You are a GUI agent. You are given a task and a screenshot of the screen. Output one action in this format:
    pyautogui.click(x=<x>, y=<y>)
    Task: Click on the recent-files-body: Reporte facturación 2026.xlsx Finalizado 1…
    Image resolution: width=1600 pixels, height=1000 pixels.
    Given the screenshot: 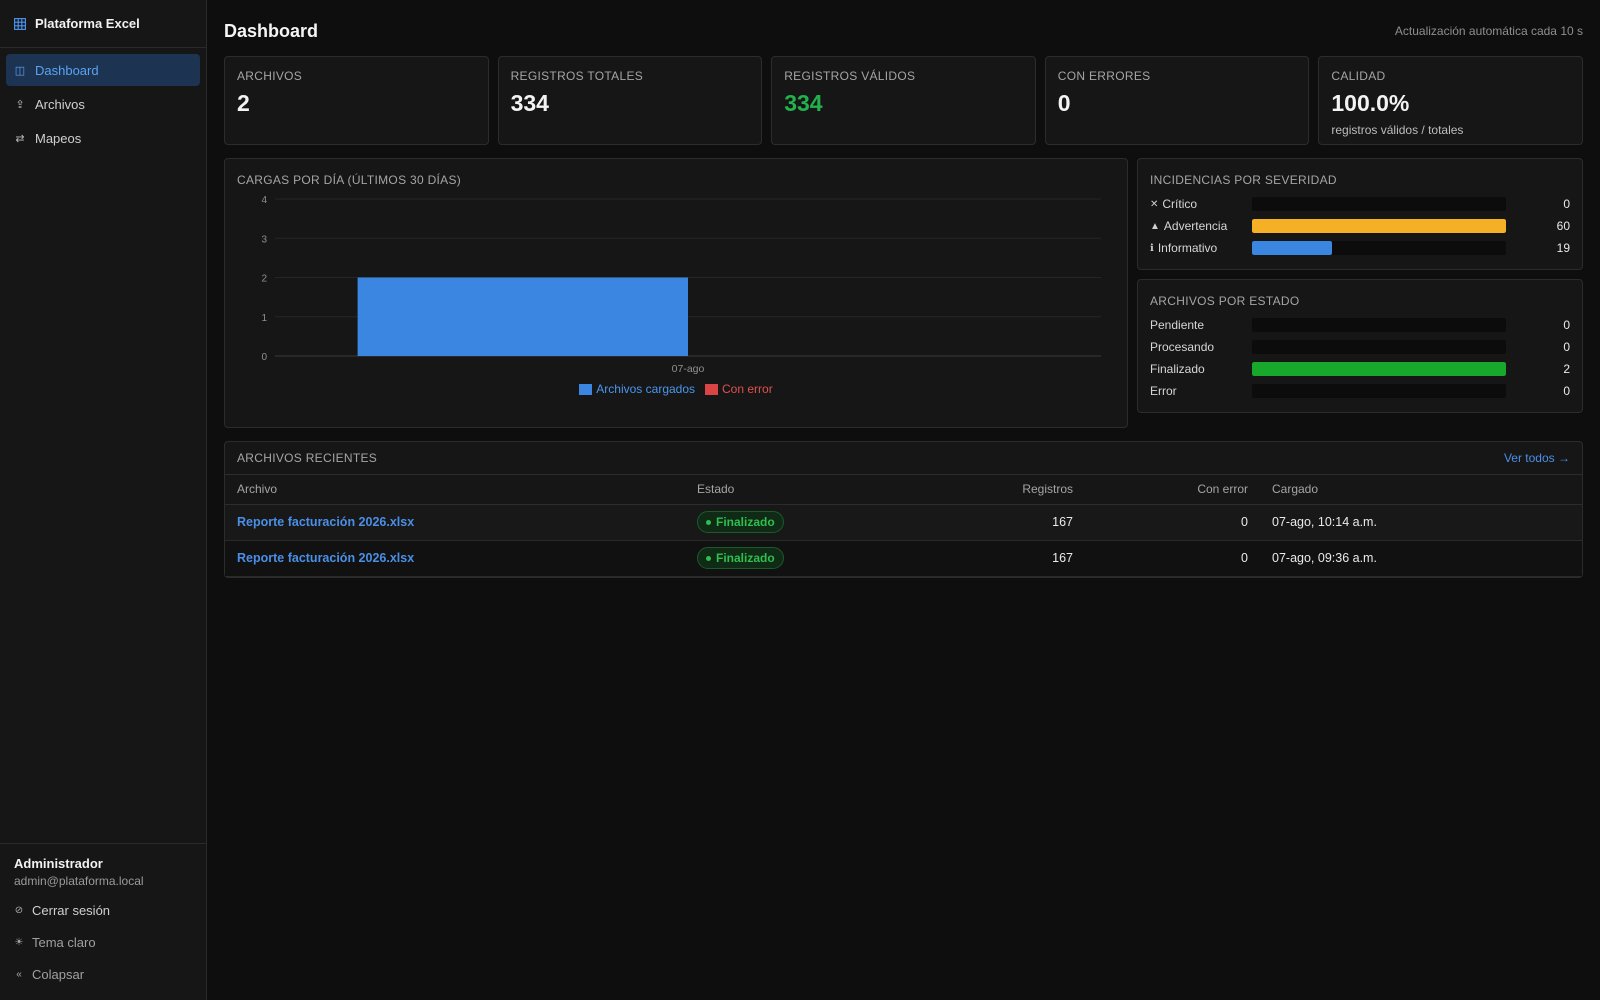 What is the action you would take?
    pyautogui.click(x=903, y=540)
    